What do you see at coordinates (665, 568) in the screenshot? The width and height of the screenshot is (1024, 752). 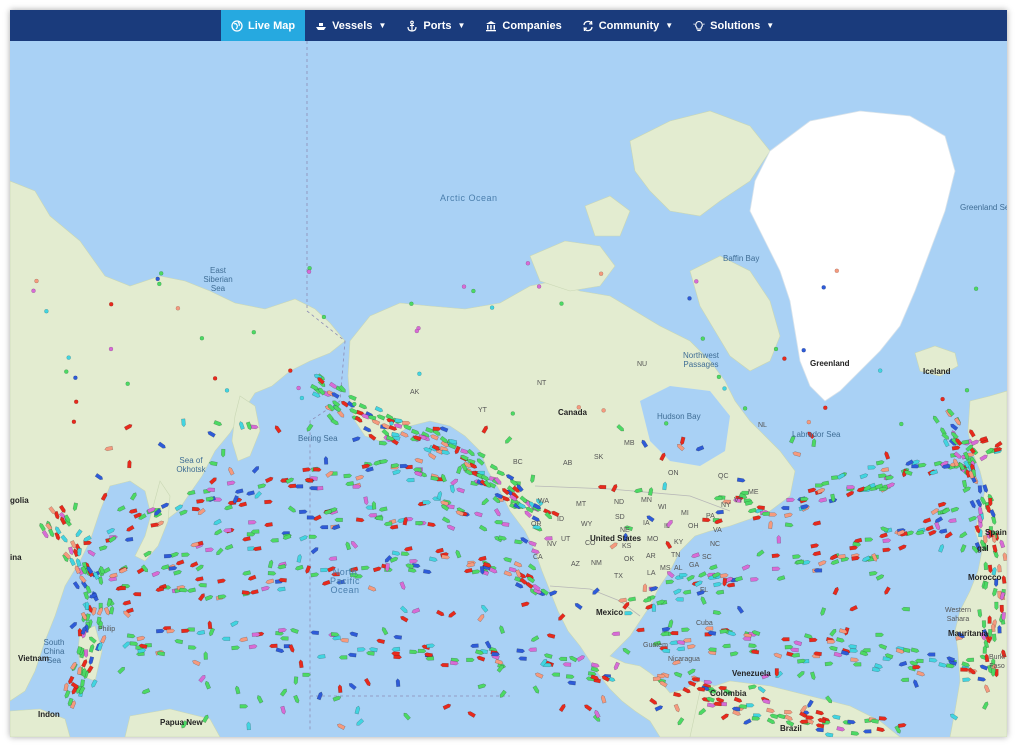 I see `label-state: MS` at bounding box center [665, 568].